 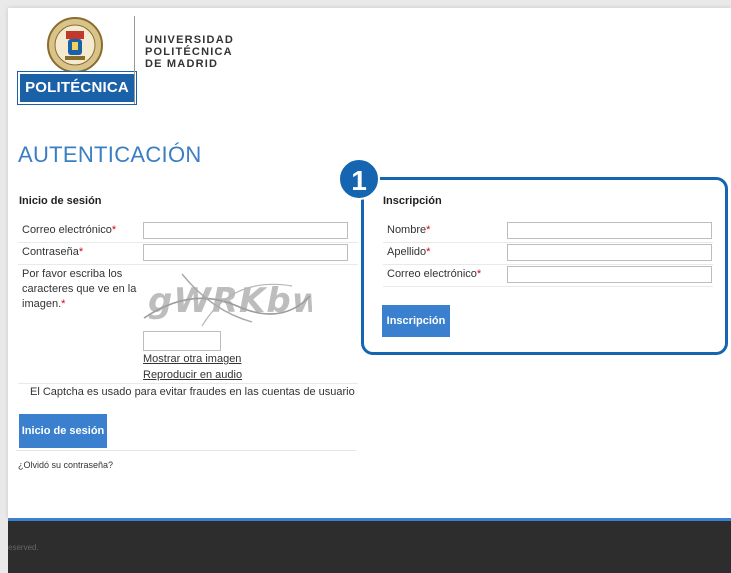 I want to click on captcha-input, so click(x=182, y=341).